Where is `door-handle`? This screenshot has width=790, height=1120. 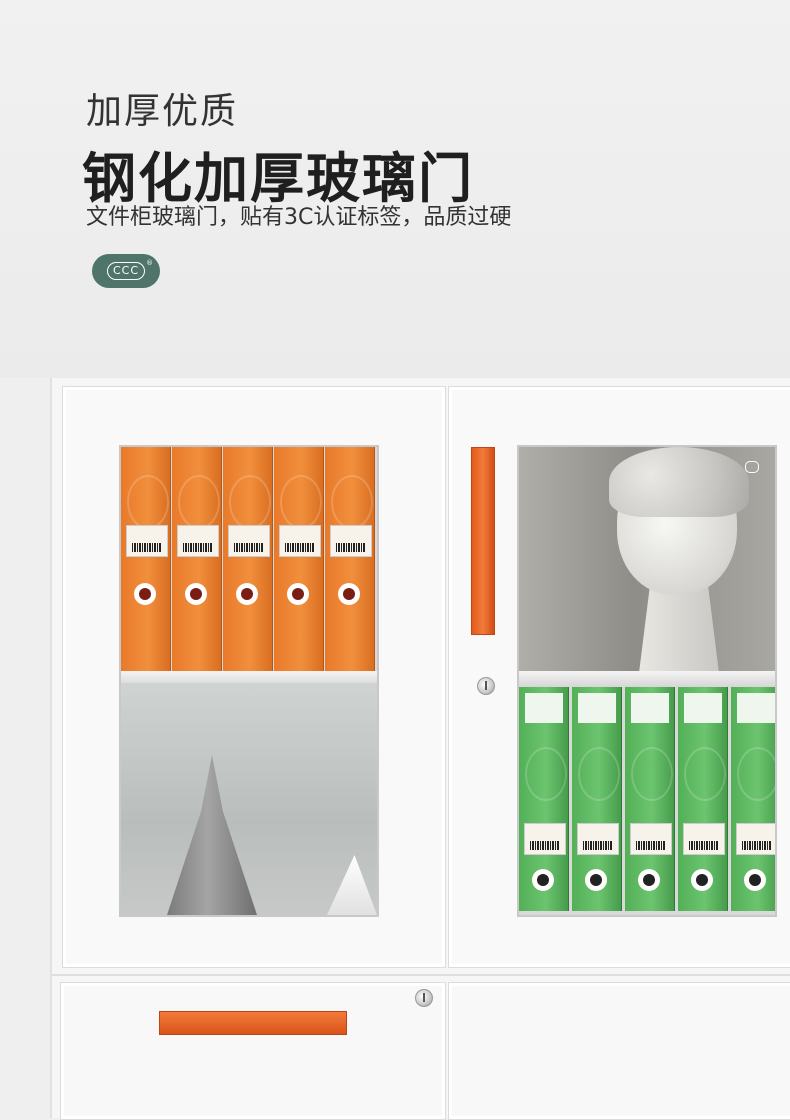 door-handle is located at coordinates (483, 541).